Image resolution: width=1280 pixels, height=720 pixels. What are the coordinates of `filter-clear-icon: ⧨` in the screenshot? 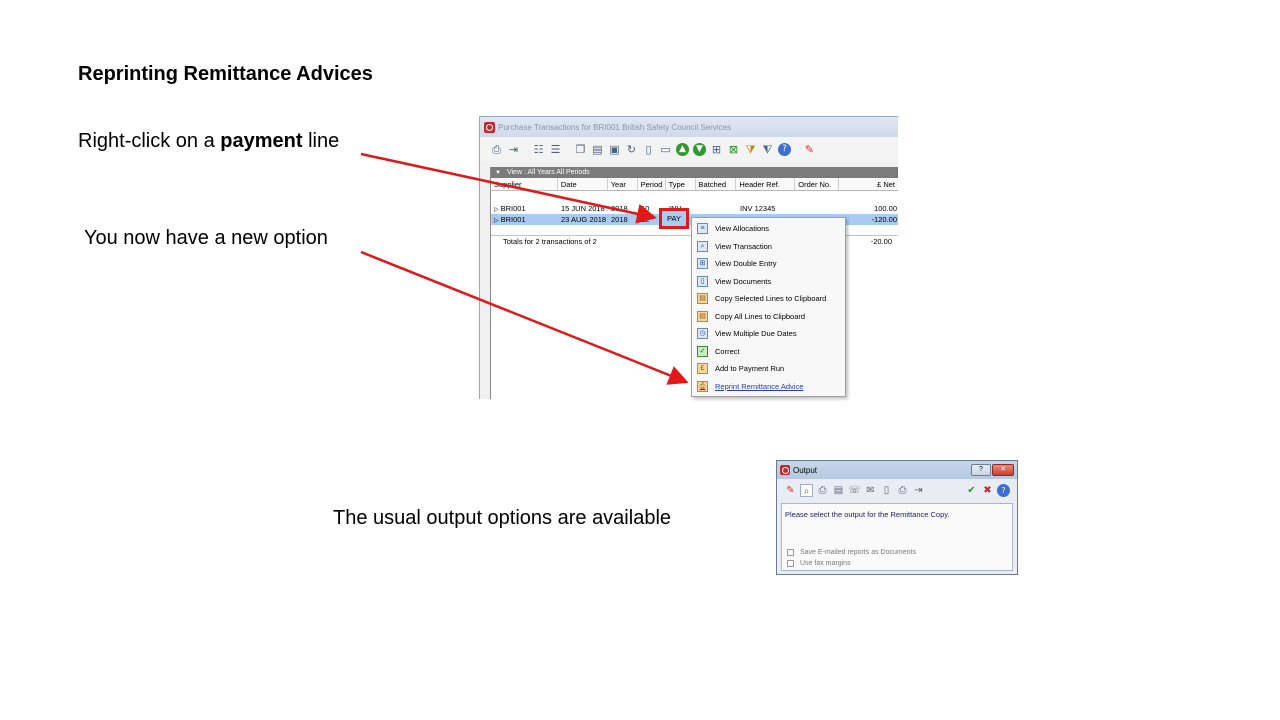 It's located at (767, 149).